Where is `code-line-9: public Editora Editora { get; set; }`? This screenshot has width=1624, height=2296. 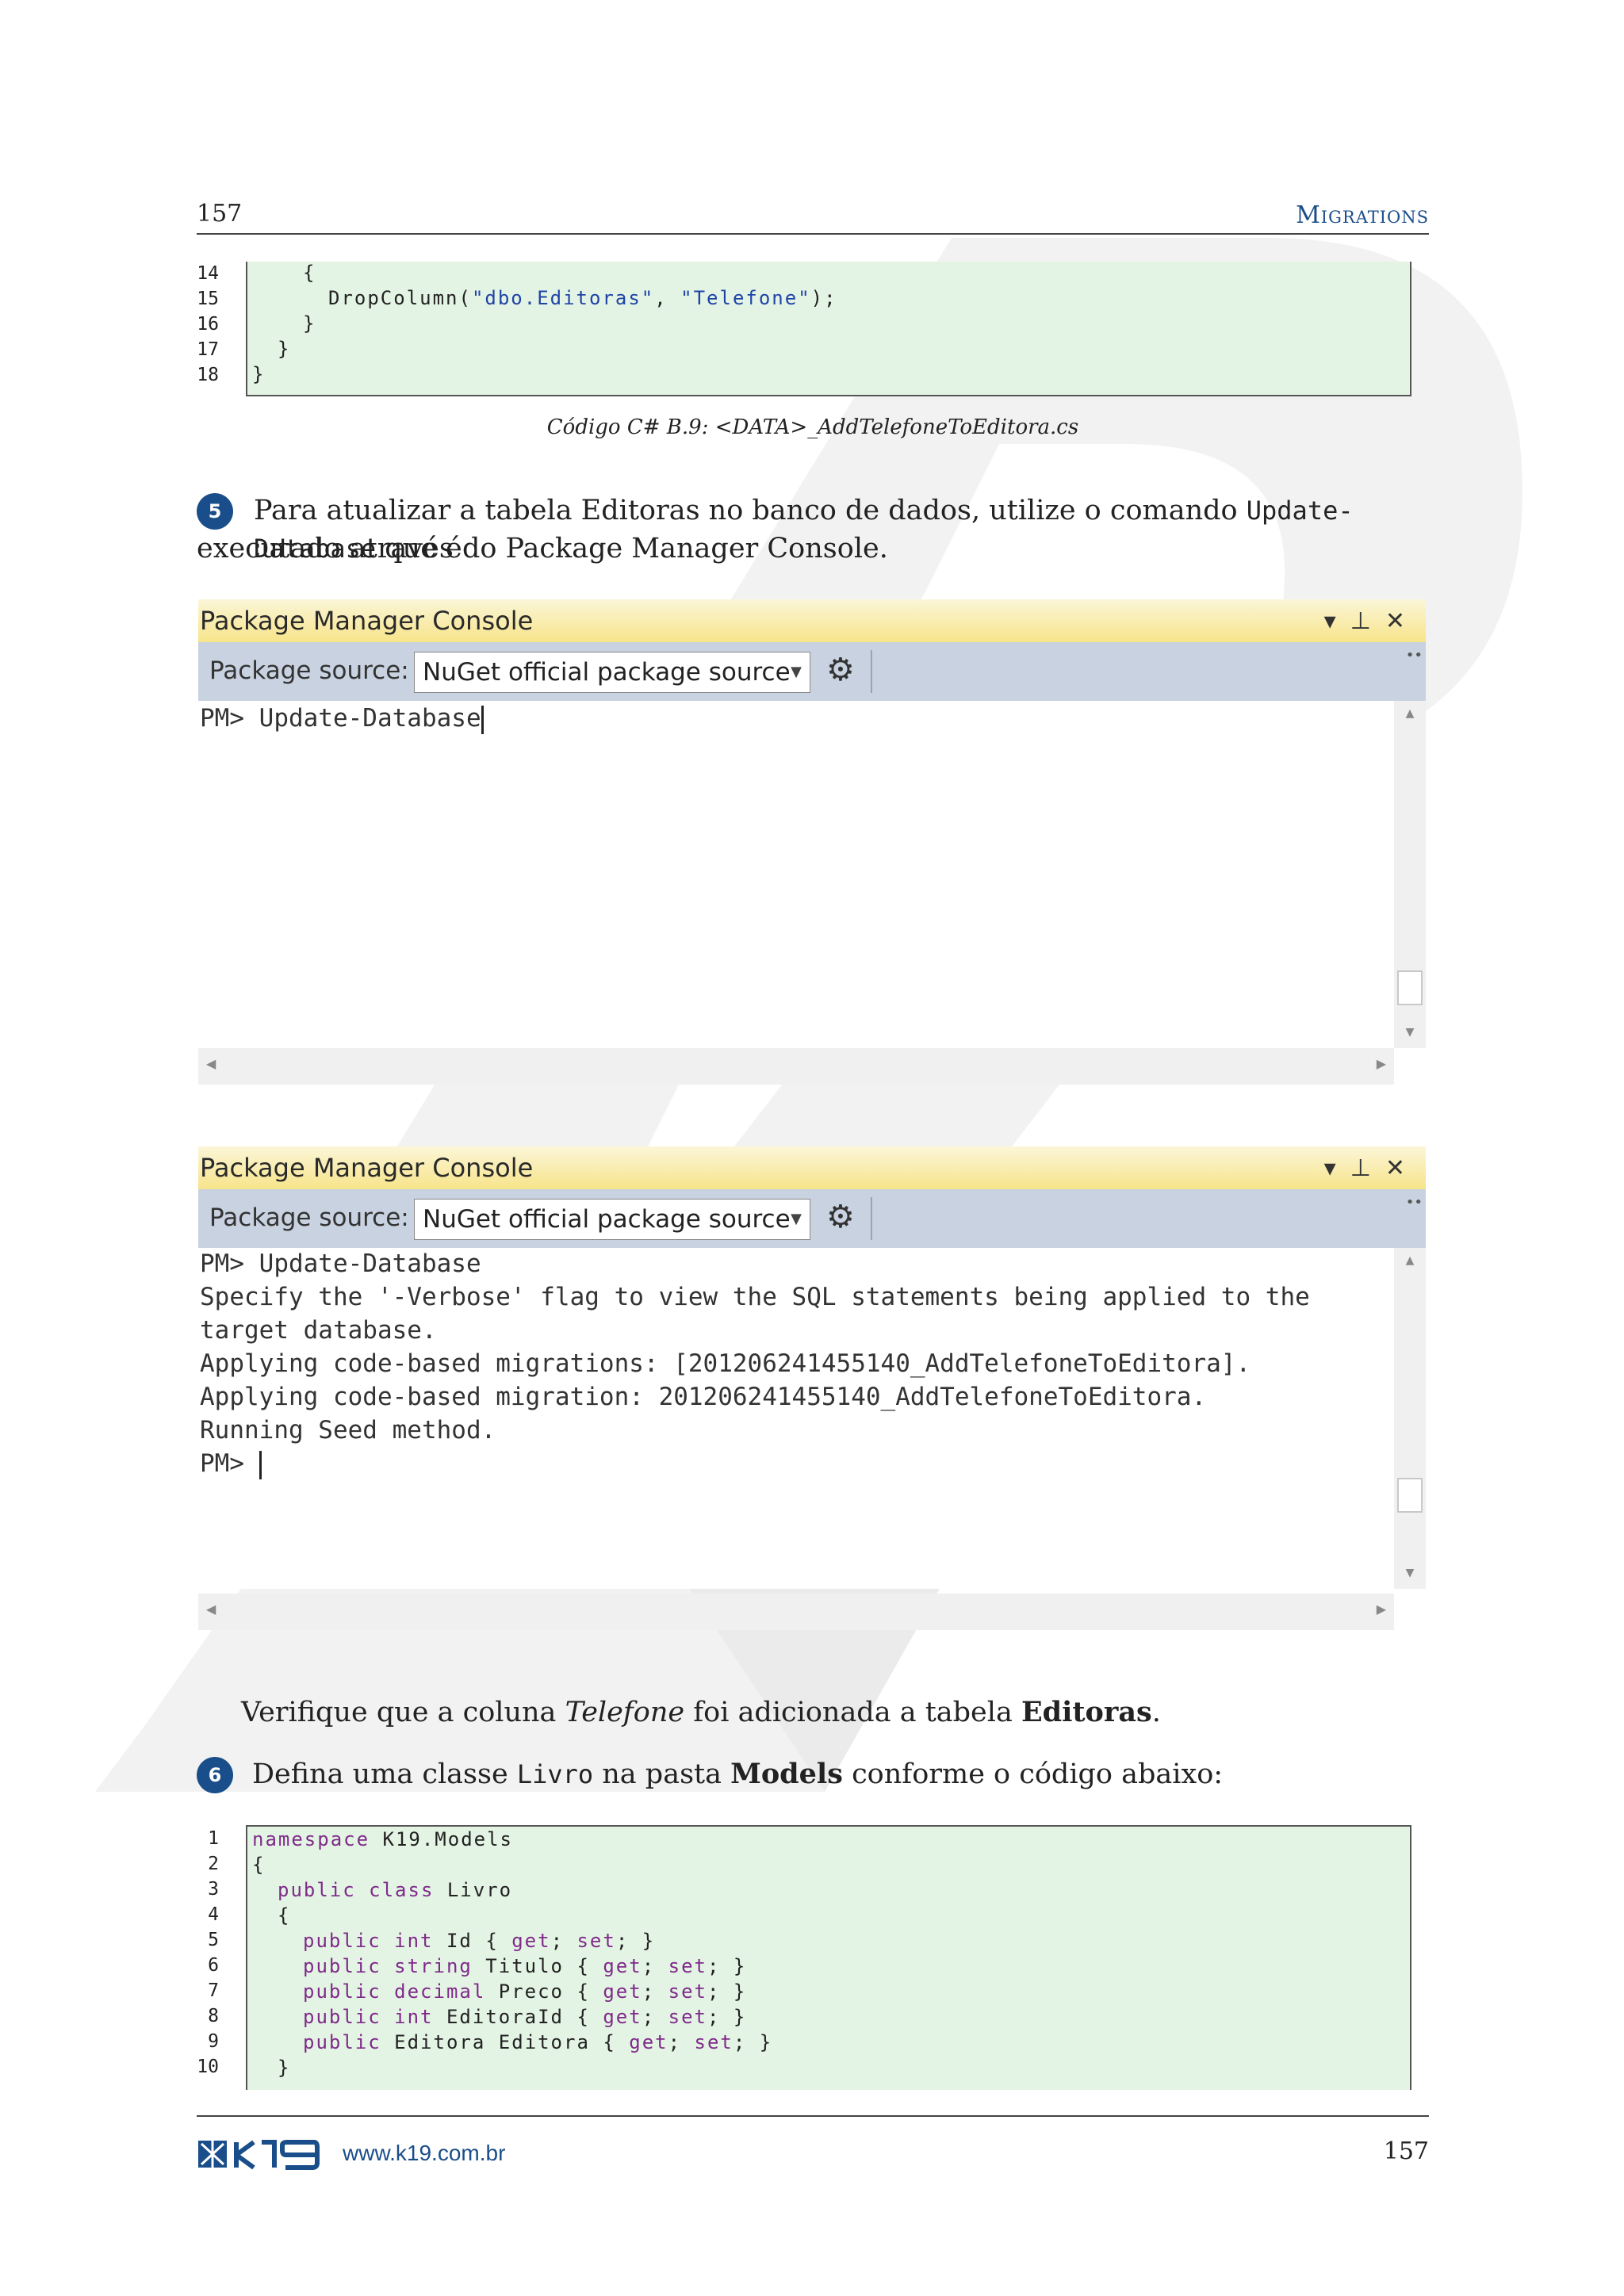
code-line-9: public Editora Editora { get; set; } is located at coordinates (538, 2042).